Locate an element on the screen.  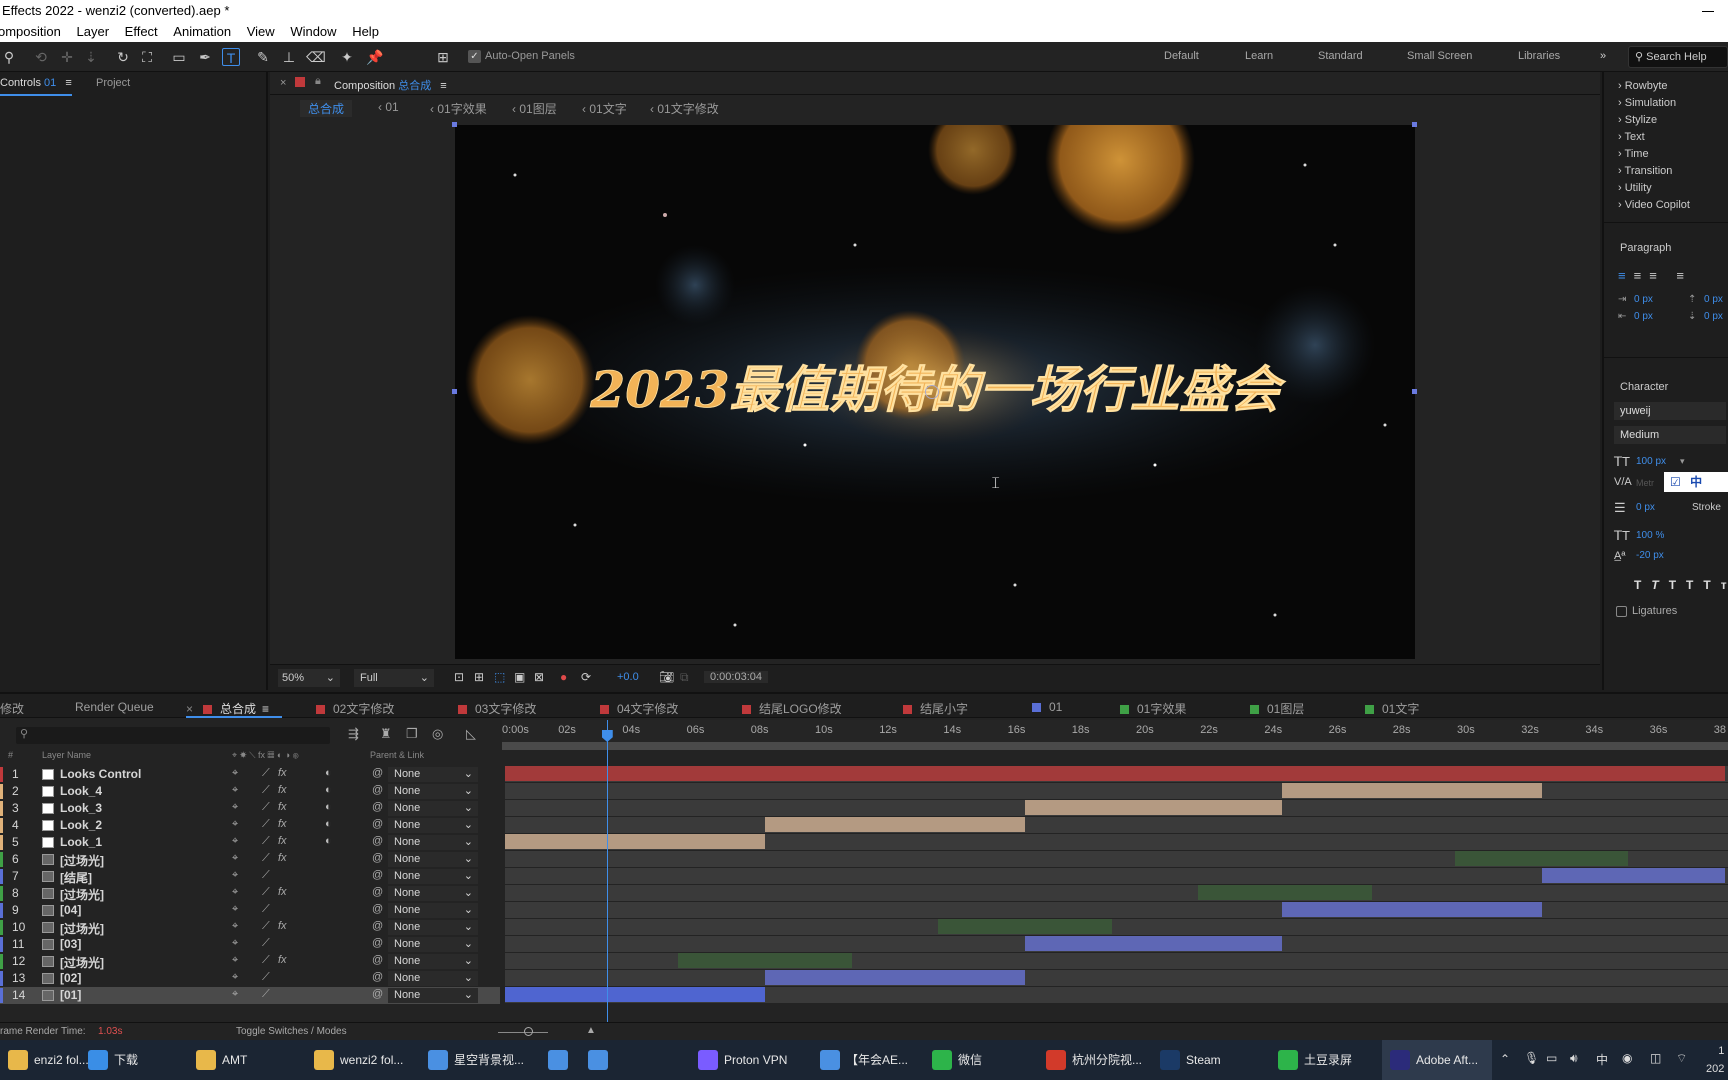
workspace-learn: Learn is located at coordinates (1259, 56).